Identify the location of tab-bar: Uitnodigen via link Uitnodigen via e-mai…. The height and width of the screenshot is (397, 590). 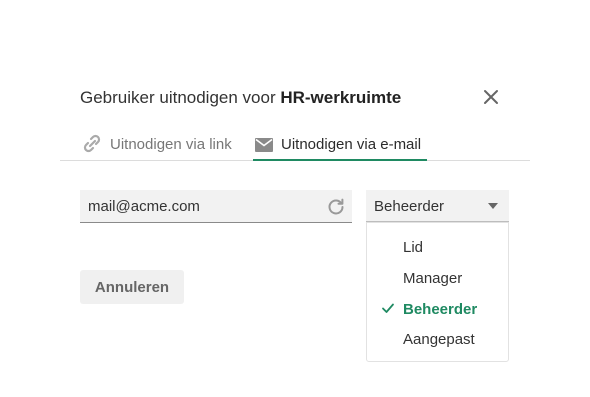
(295, 145).